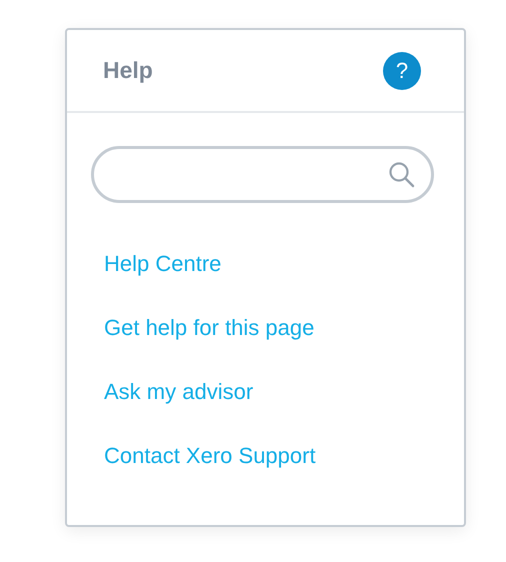 The image size is (506, 562). Describe the element at coordinates (262, 174) in the screenshot. I see `search-field` at that location.